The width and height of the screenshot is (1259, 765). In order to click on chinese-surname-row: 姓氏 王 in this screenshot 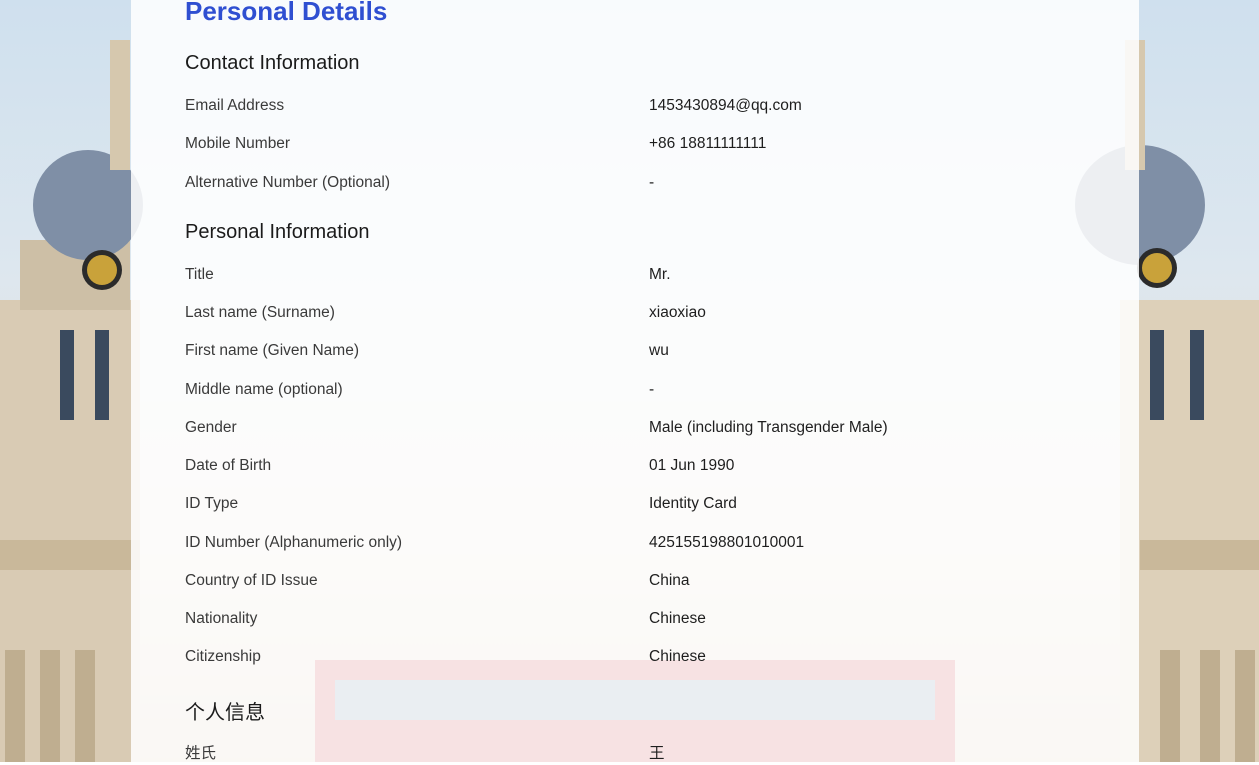, I will do `click(635, 753)`.